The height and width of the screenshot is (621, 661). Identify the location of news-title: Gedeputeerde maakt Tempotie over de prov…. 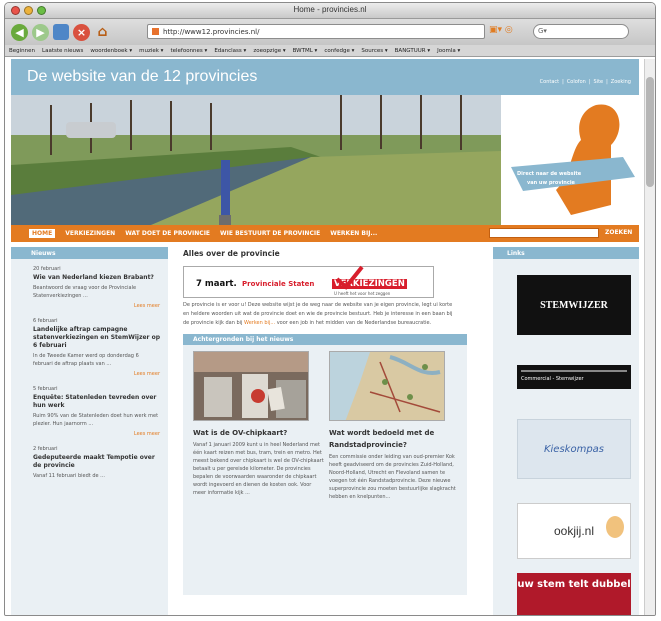
(96, 462).